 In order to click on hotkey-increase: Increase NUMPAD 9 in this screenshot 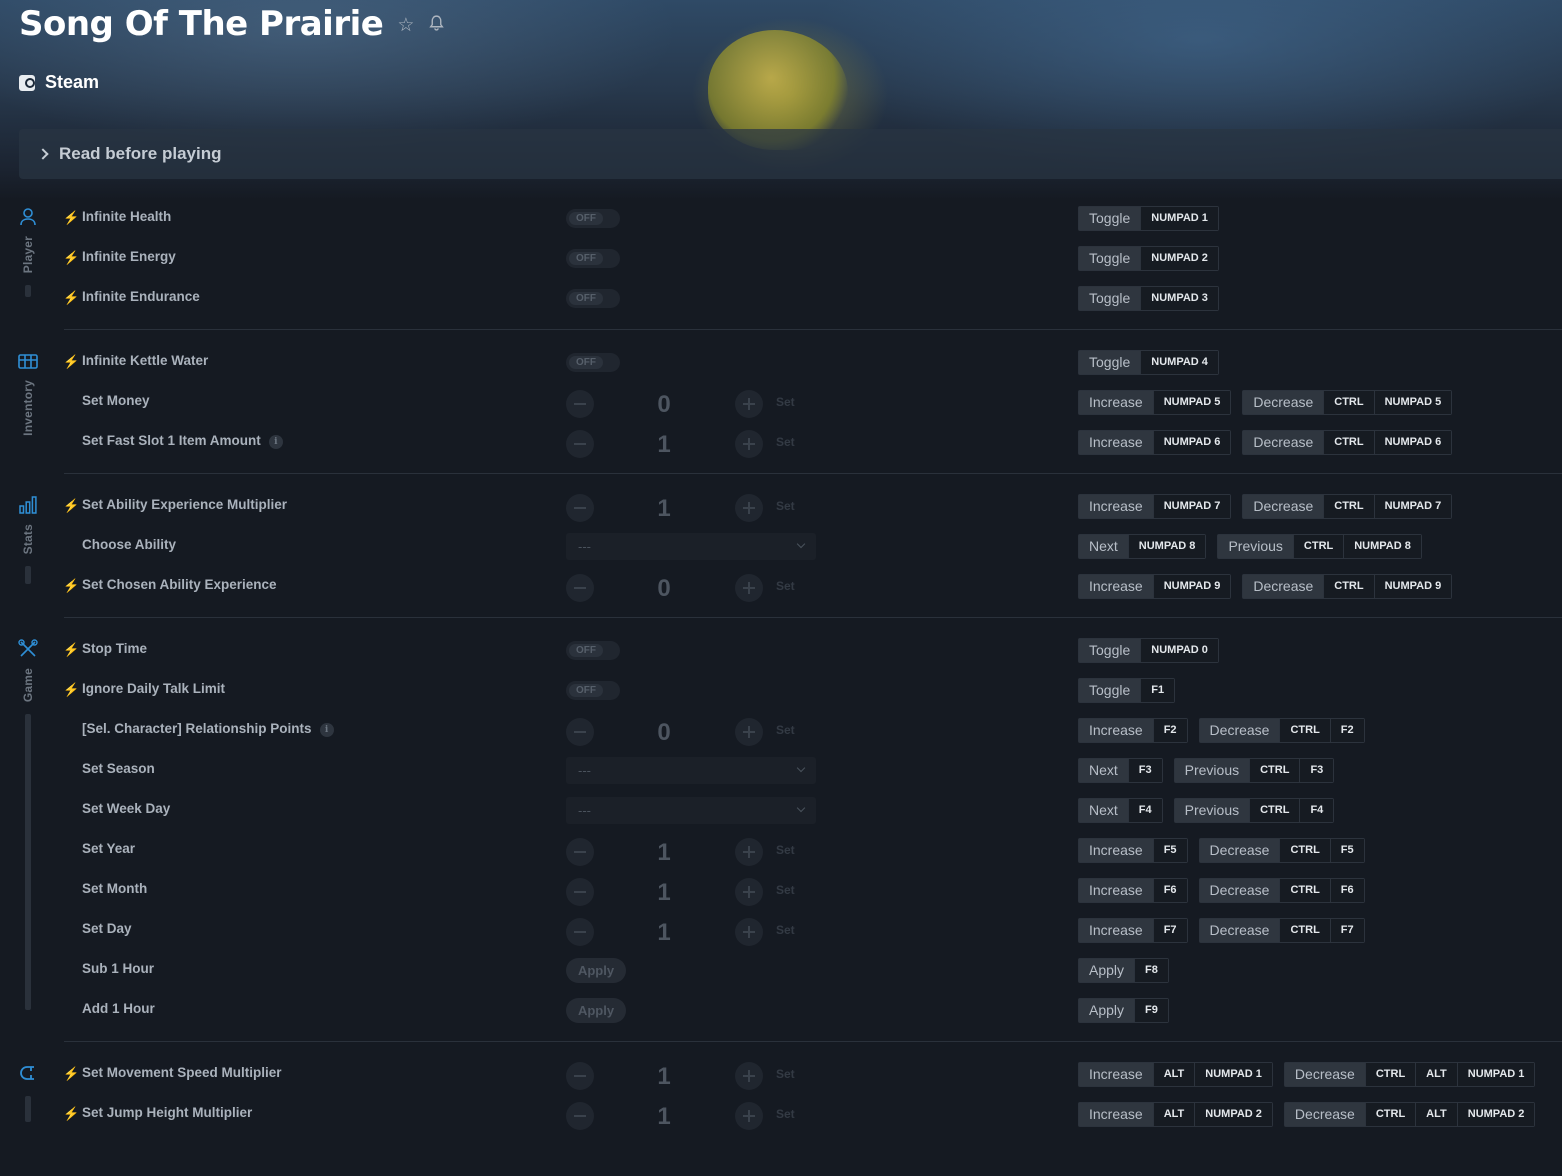, I will do `click(1155, 586)`.